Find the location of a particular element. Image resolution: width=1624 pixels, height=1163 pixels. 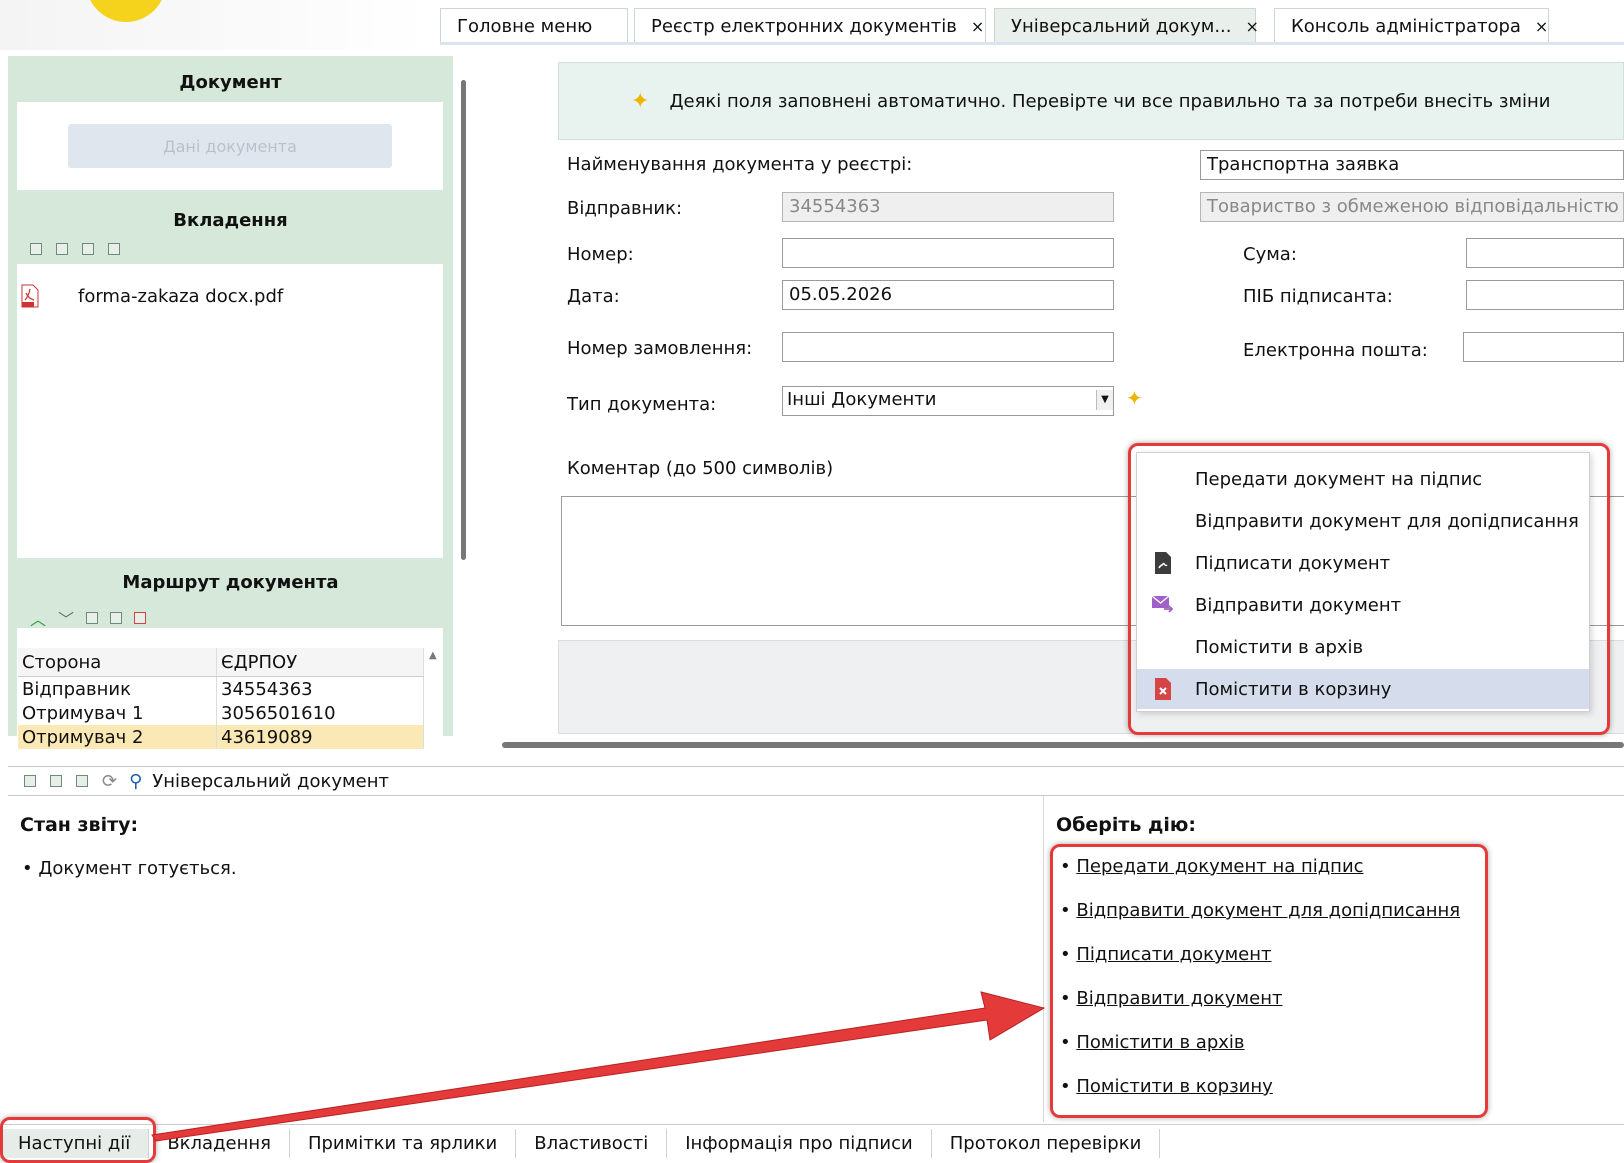

number-label: Номер: is located at coordinates (600, 254).